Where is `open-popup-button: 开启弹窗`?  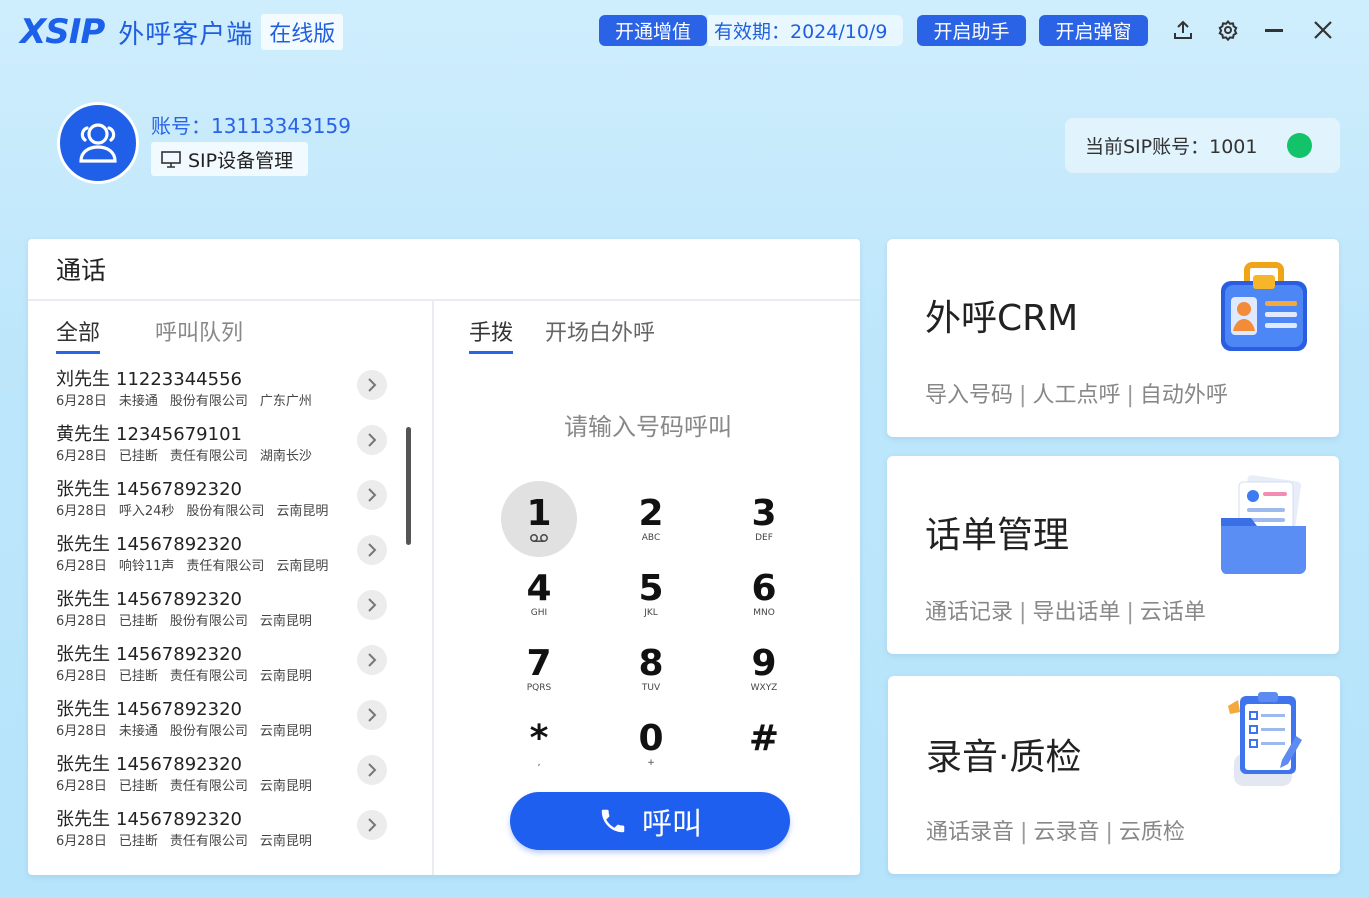 open-popup-button: 开启弹窗 is located at coordinates (1093, 30).